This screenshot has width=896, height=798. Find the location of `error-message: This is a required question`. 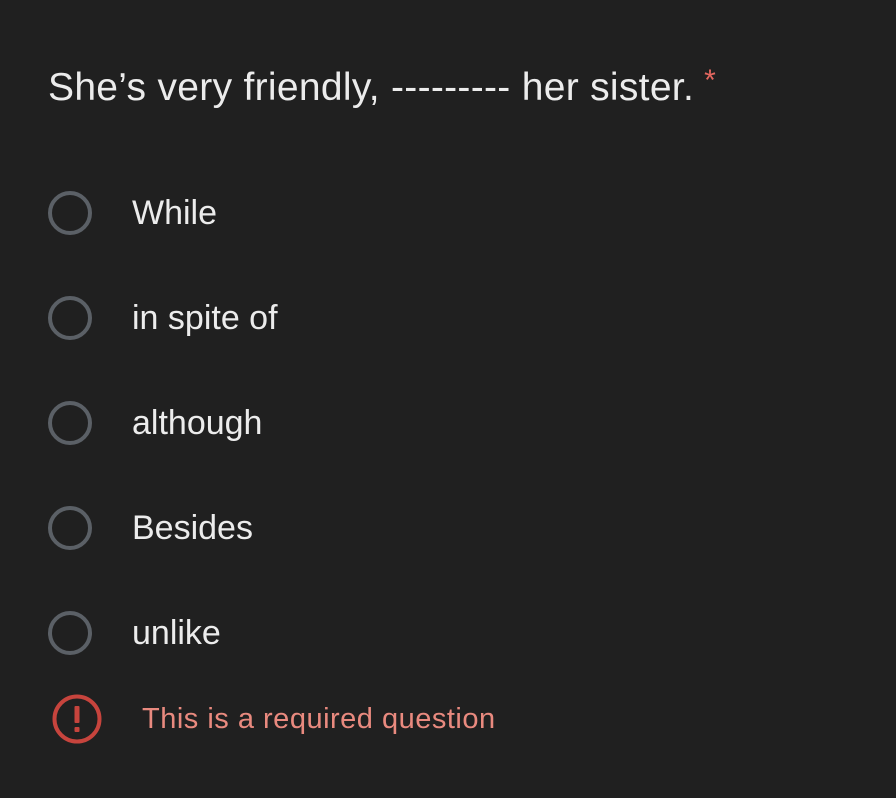

error-message: This is a required question is located at coordinates (319, 718).